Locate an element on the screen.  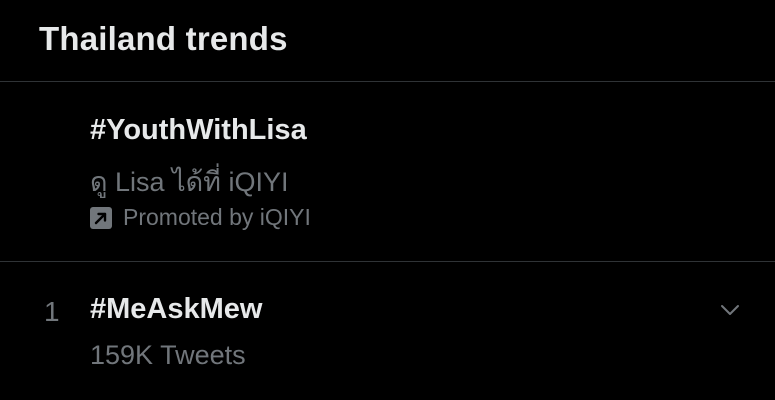
trend-more-button is located at coordinates (730, 310).